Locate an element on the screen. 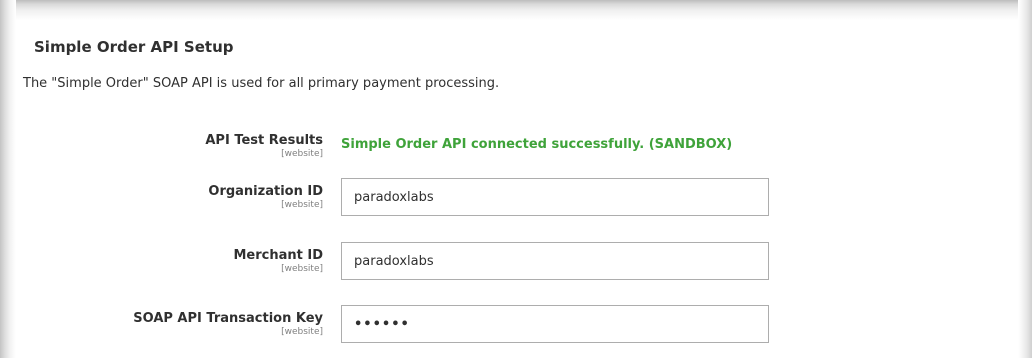 Image resolution: width=1032 pixels, height=358 pixels. scope-api-test-results: [website] is located at coordinates (302, 154).